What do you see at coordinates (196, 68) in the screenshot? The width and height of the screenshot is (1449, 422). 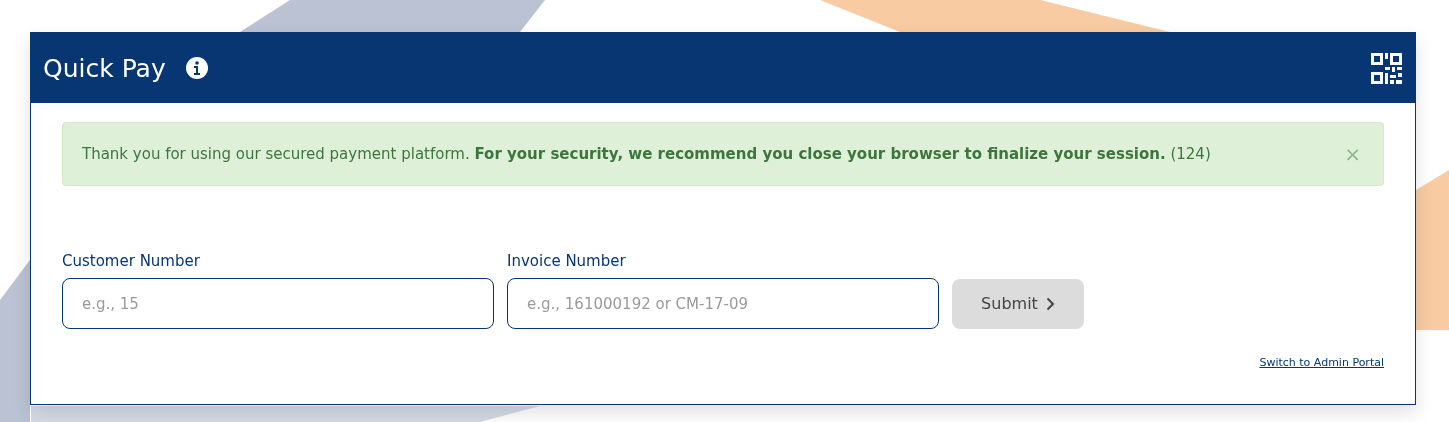 I see `info-icon` at bounding box center [196, 68].